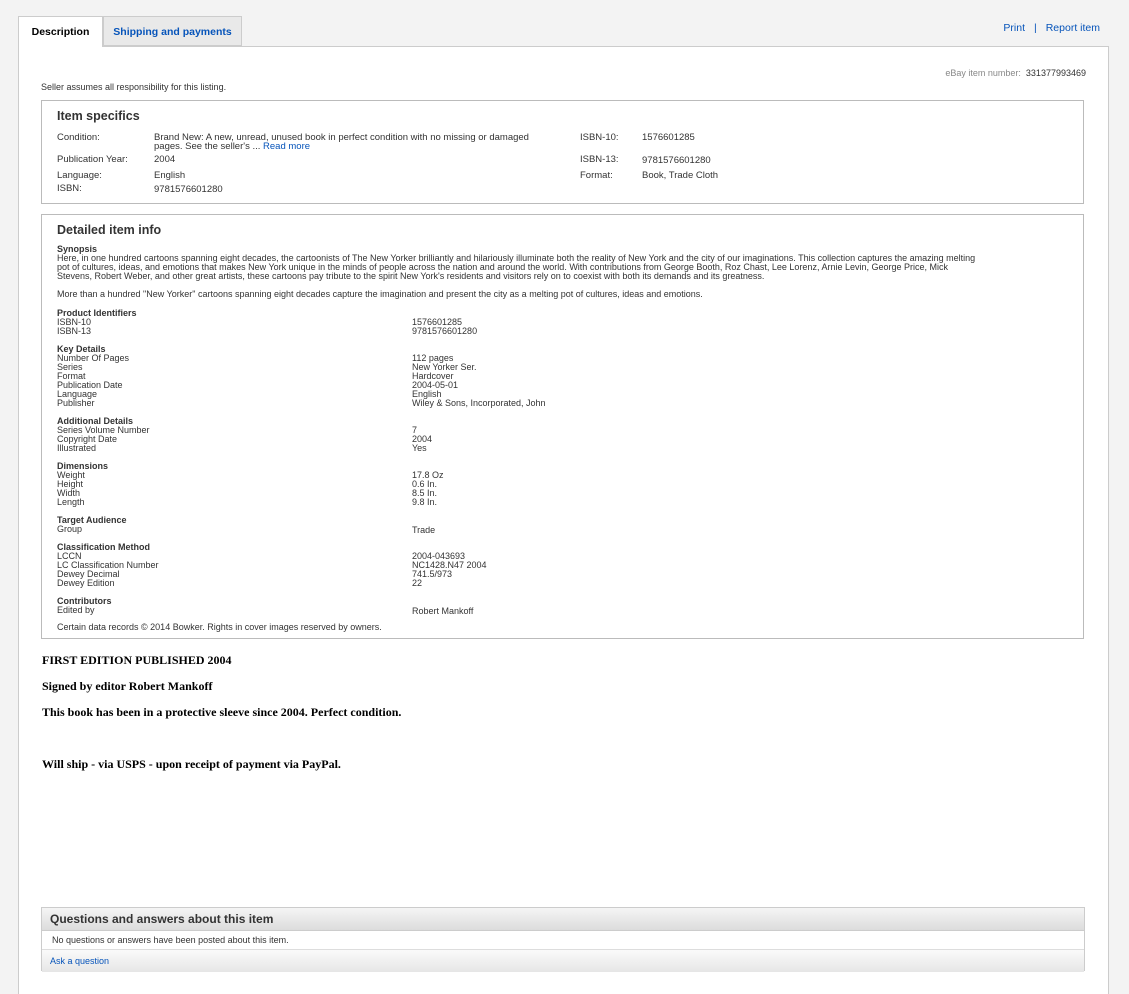 The width and height of the screenshot is (1129, 994). I want to click on detail-row-label: Illustrated, so click(77, 448).